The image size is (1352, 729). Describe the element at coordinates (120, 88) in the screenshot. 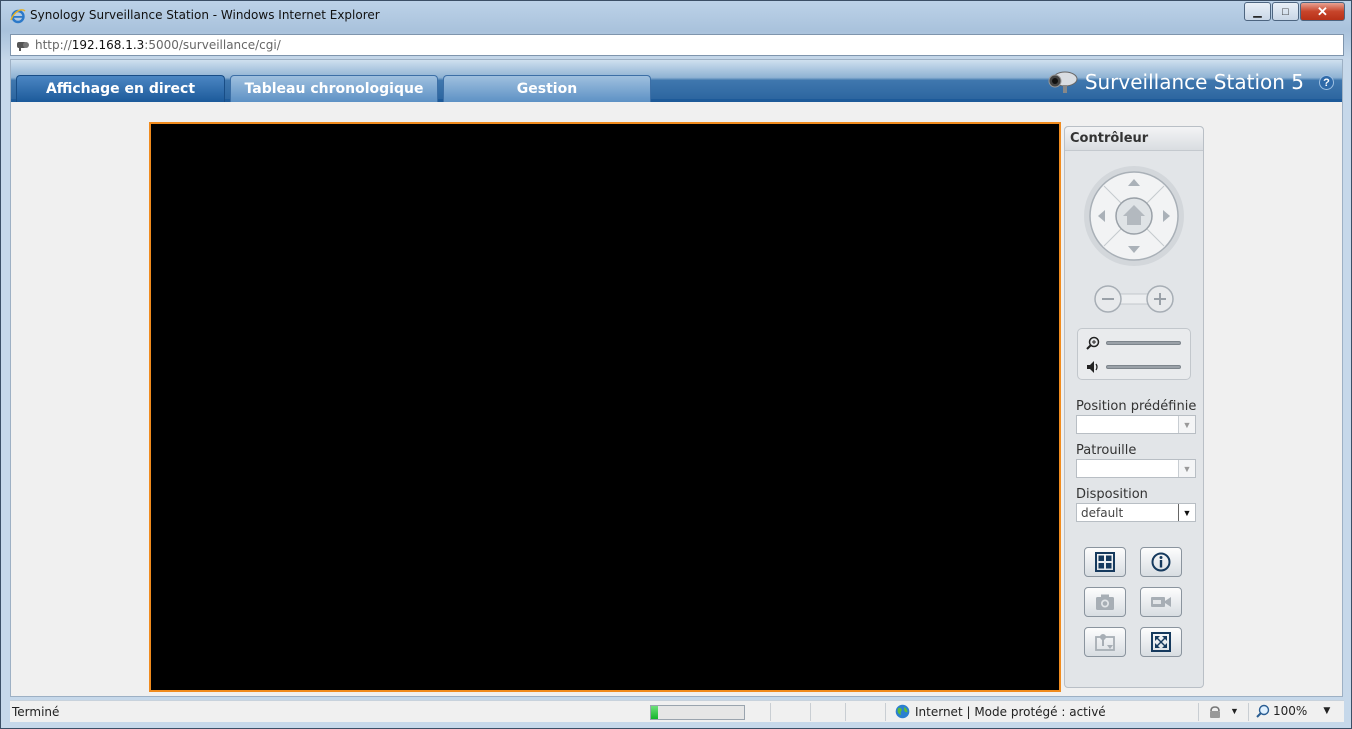

I see `tab-live-view: Affichage en direct` at that location.